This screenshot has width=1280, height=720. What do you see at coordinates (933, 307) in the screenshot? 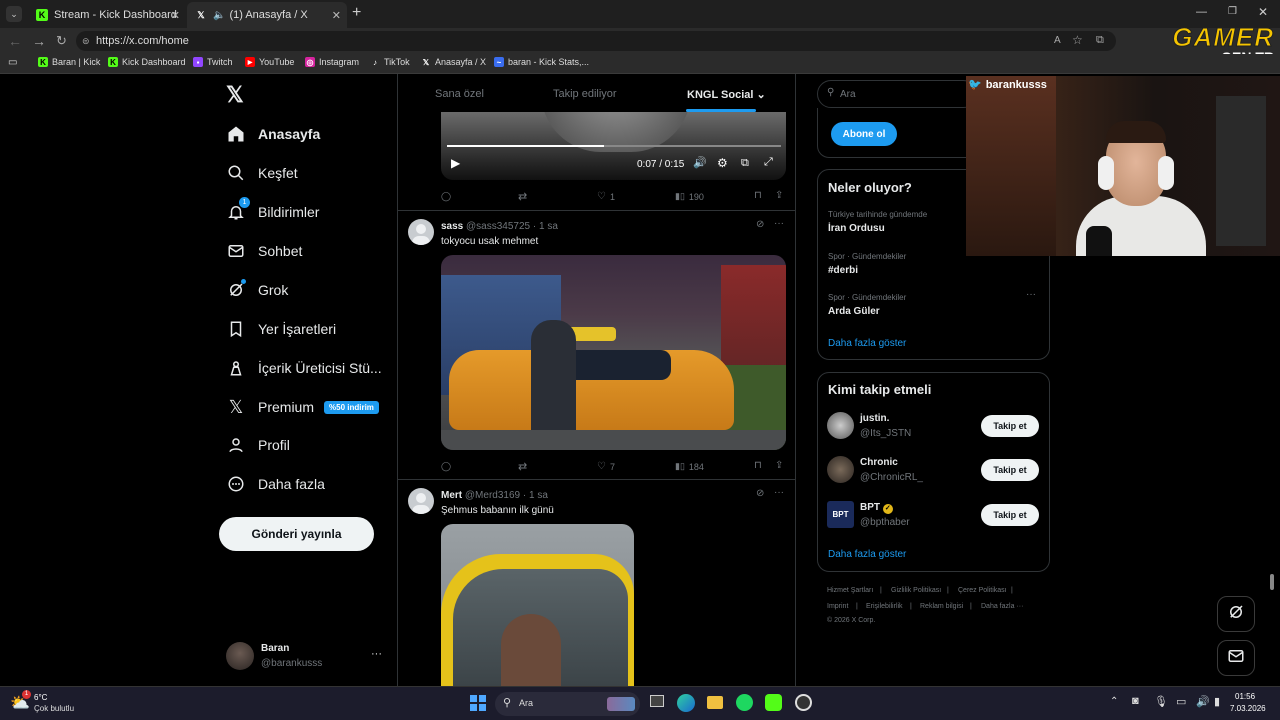
I see `trend-item: Spor · Gündemdekiler Arda Güler ···` at bounding box center [933, 307].